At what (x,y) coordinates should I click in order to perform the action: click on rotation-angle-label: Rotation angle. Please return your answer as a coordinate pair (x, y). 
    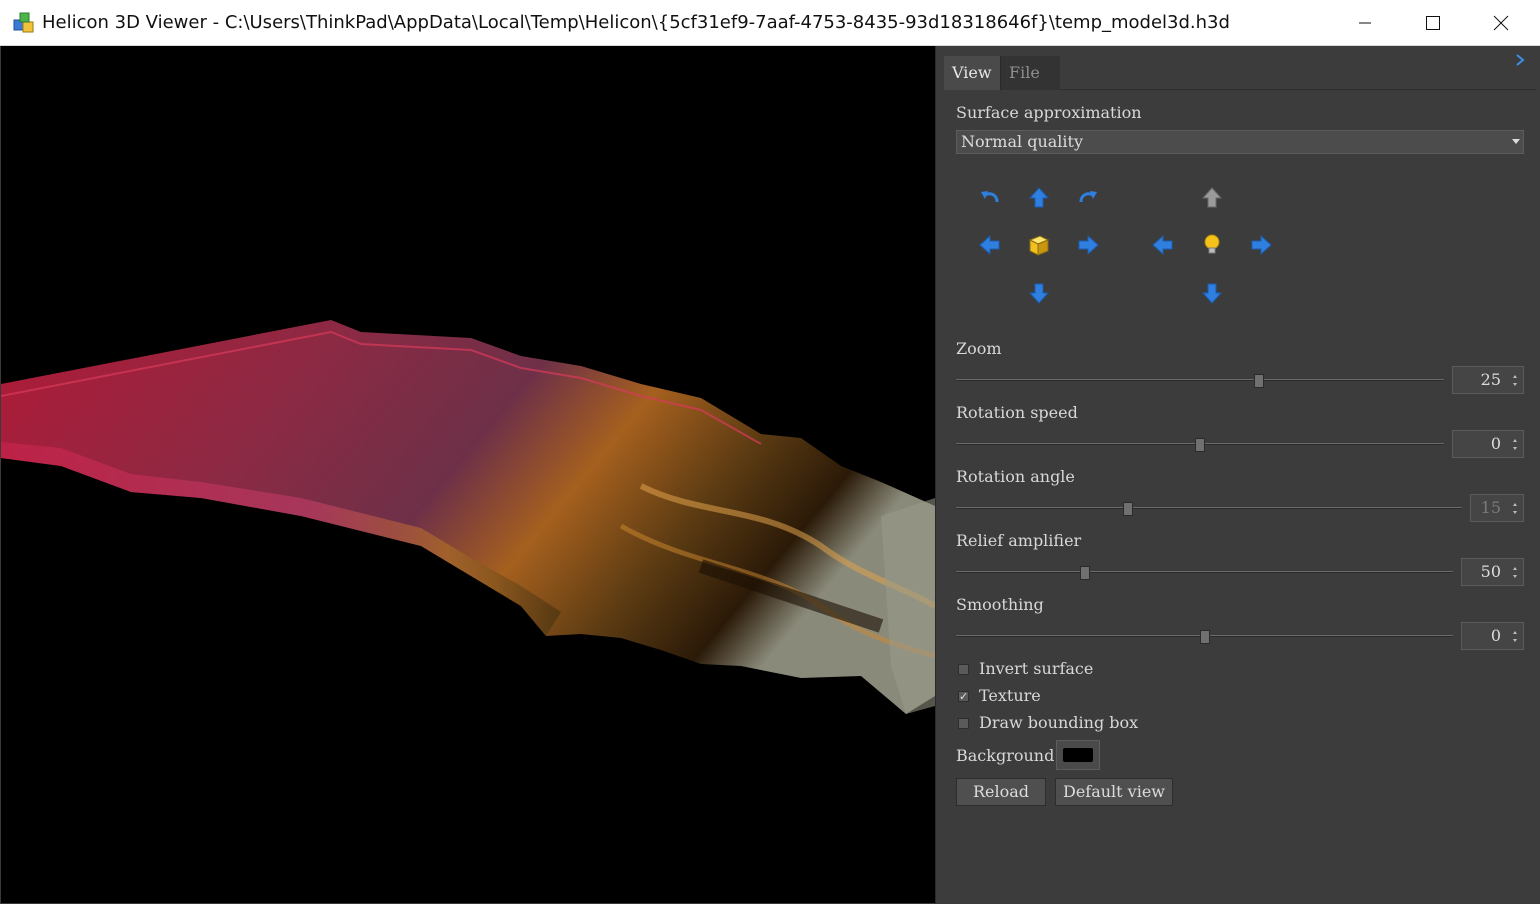
    Looking at the image, I should click on (1015, 476).